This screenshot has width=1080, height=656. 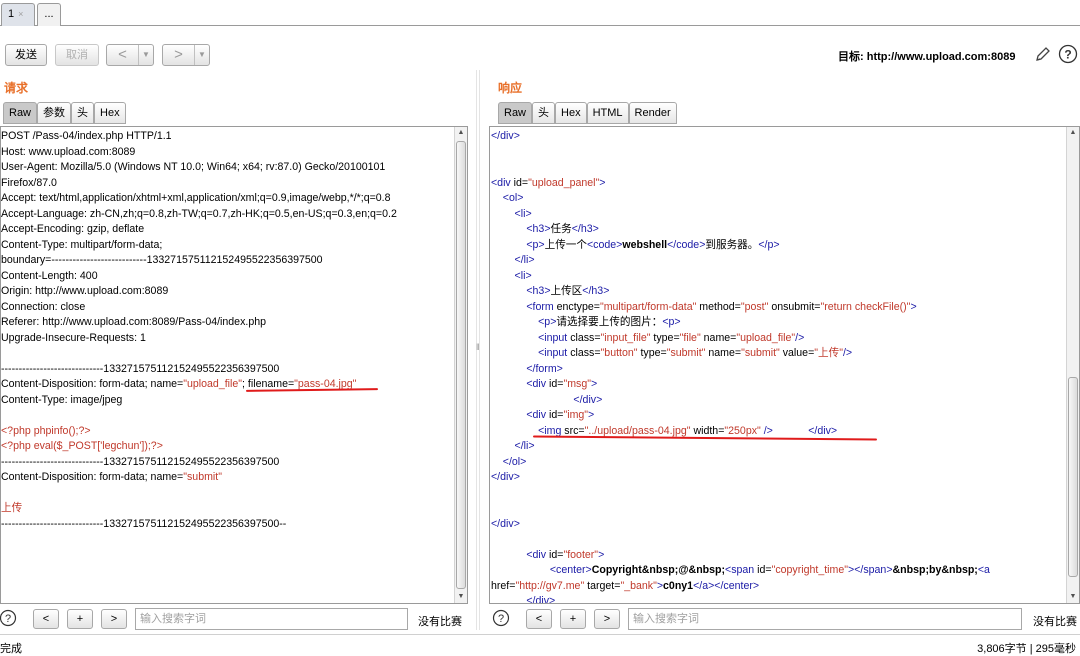 I want to click on status-text: 完成, so click(x=11, y=649).